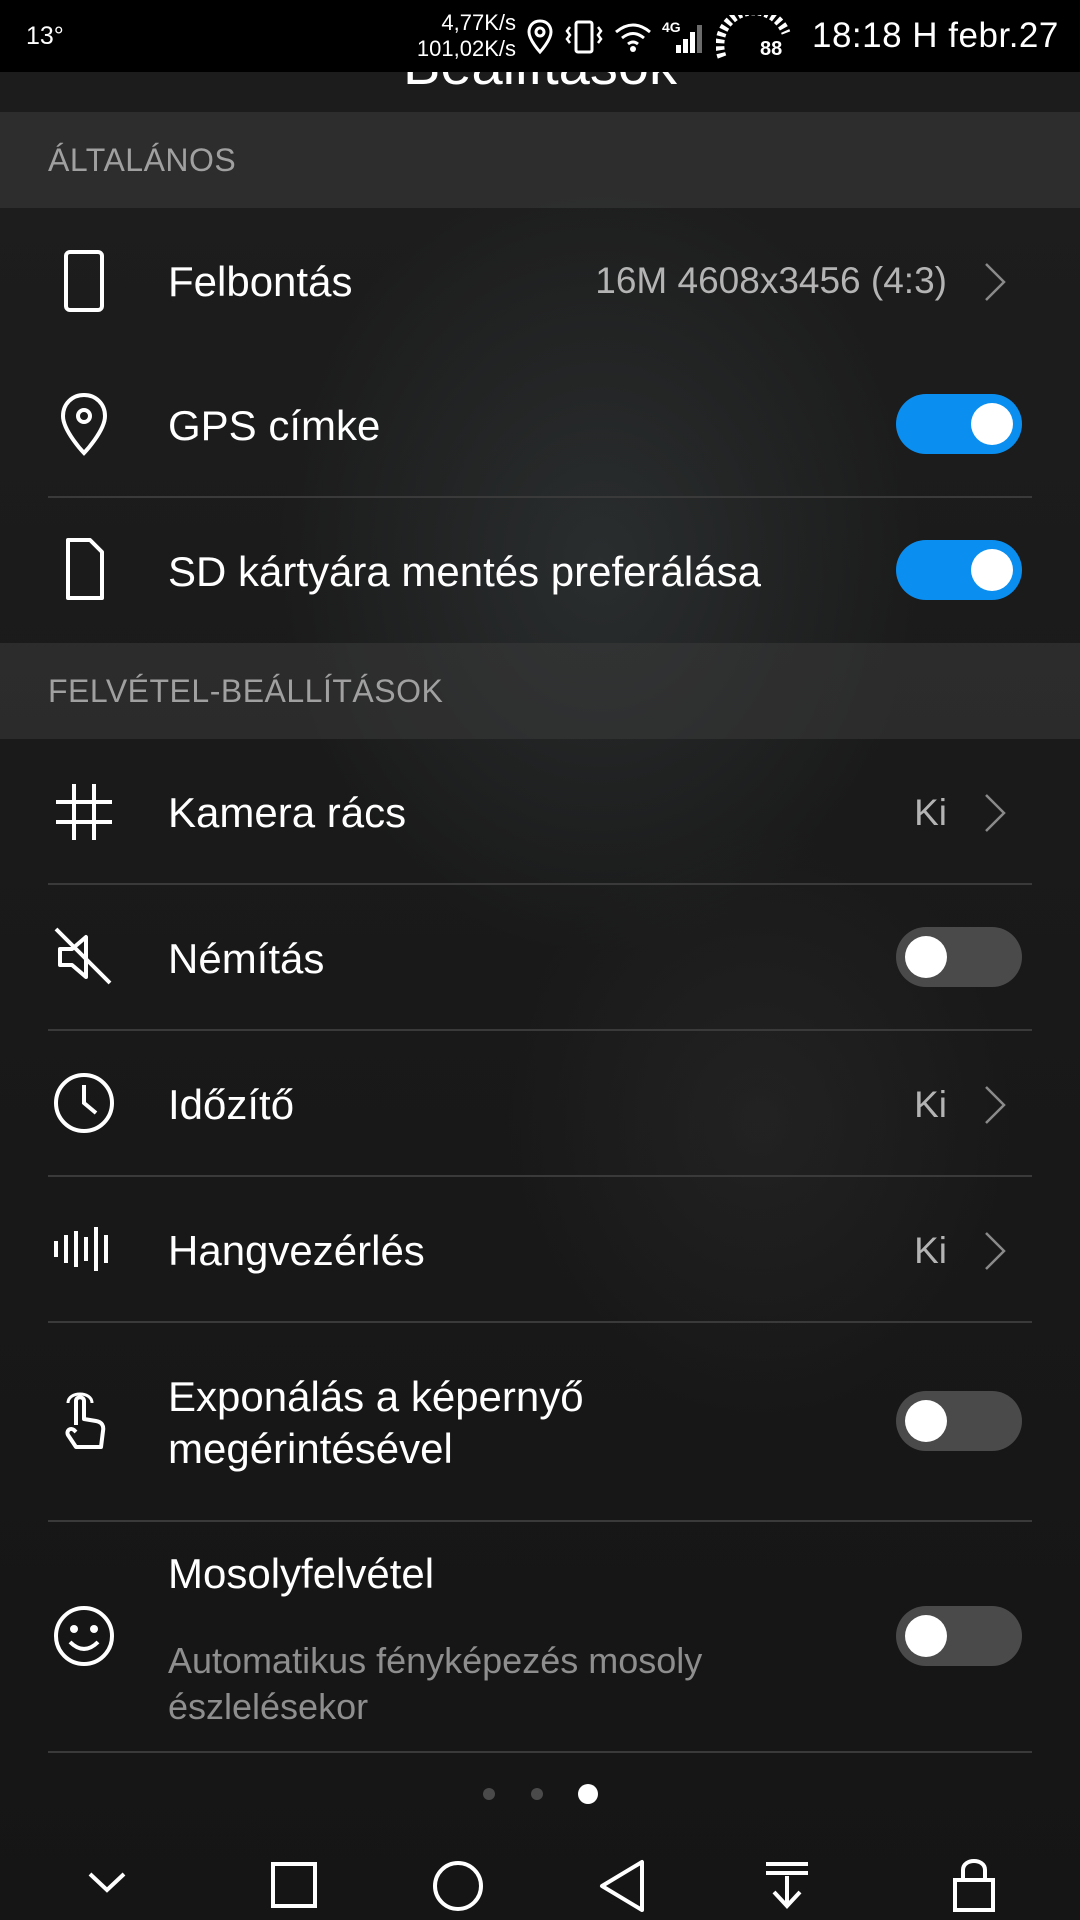 The width and height of the screenshot is (1080, 1920). I want to click on sound-wave-icon, so click(81, 1249).